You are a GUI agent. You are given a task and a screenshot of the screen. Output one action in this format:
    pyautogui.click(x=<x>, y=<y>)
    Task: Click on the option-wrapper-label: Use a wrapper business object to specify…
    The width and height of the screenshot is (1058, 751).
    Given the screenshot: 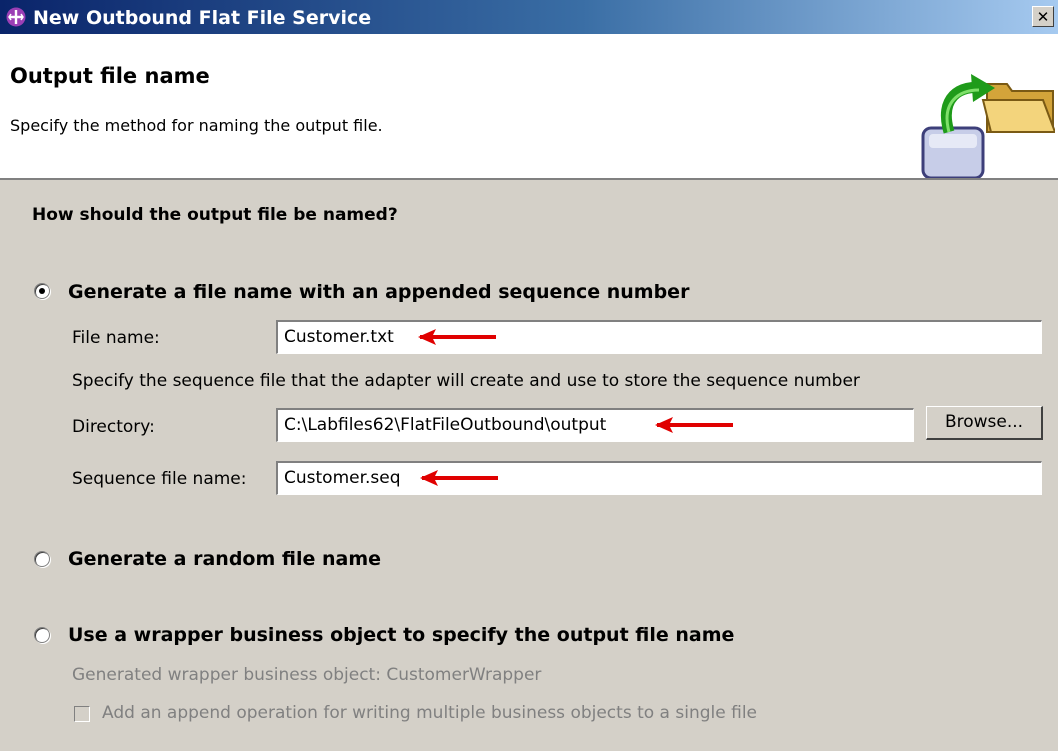 What is the action you would take?
    pyautogui.click(x=401, y=635)
    